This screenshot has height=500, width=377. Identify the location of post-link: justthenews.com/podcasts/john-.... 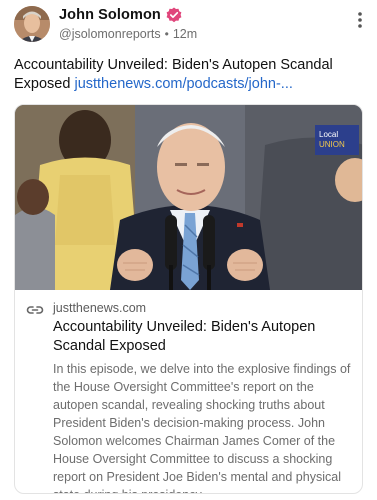
(183, 84).